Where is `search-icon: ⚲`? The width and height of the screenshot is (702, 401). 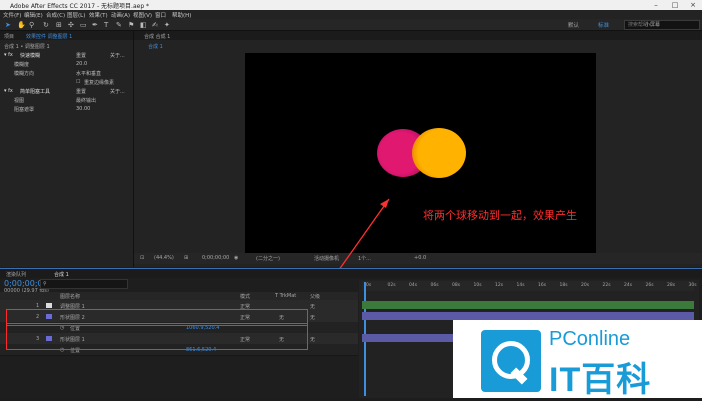 search-icon: ⚲ is located at coordinates (45, 284).